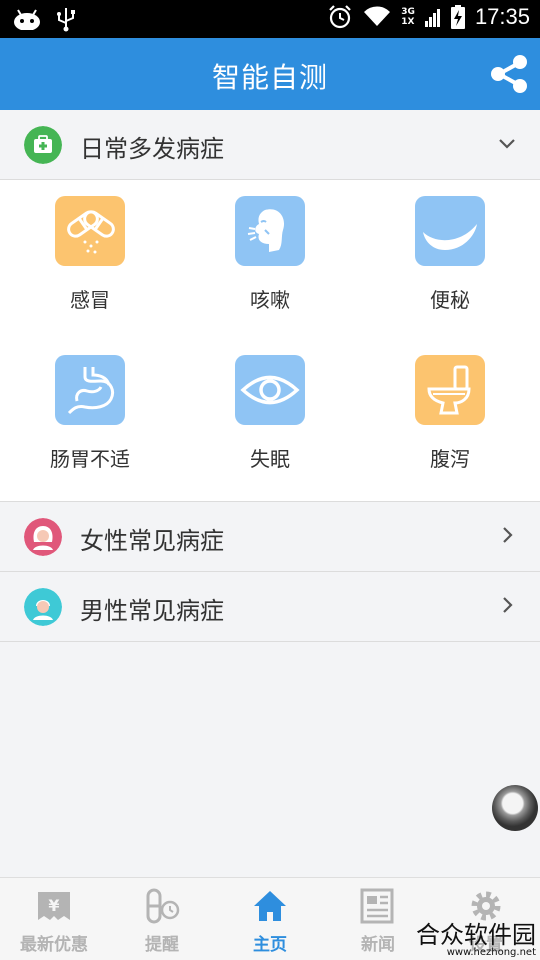 Image resolution: width=540 pixels, height=960 pixels. Describe the element at coordinates (270, 19) in the screenshot. I see `status-bar: 3G 1X 17:35` at that location.